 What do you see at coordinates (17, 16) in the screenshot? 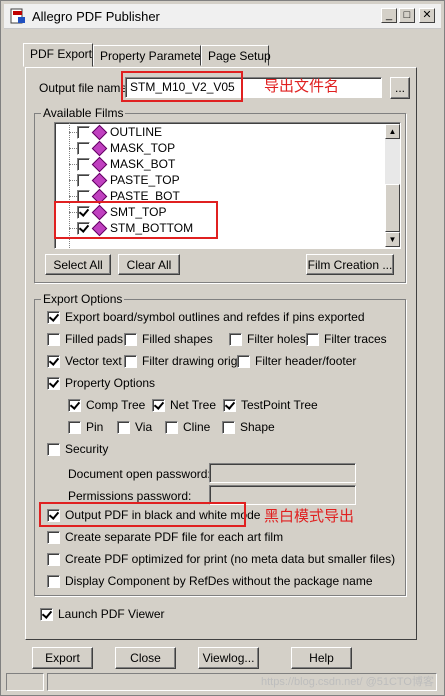
I see `app-icon` at bounding box center [17, 16].